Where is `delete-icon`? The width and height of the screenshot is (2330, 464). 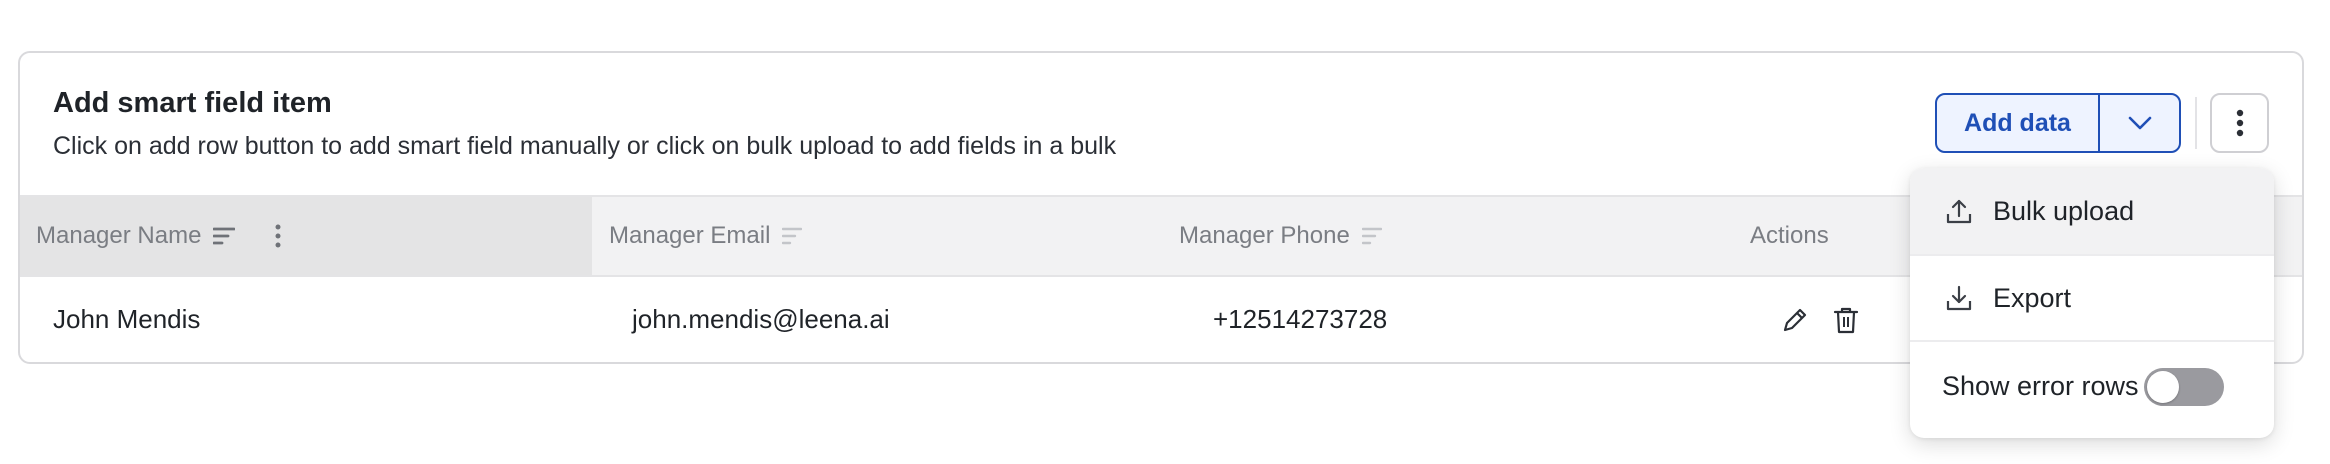 delete-icon is located at coordinates (1846, 320).